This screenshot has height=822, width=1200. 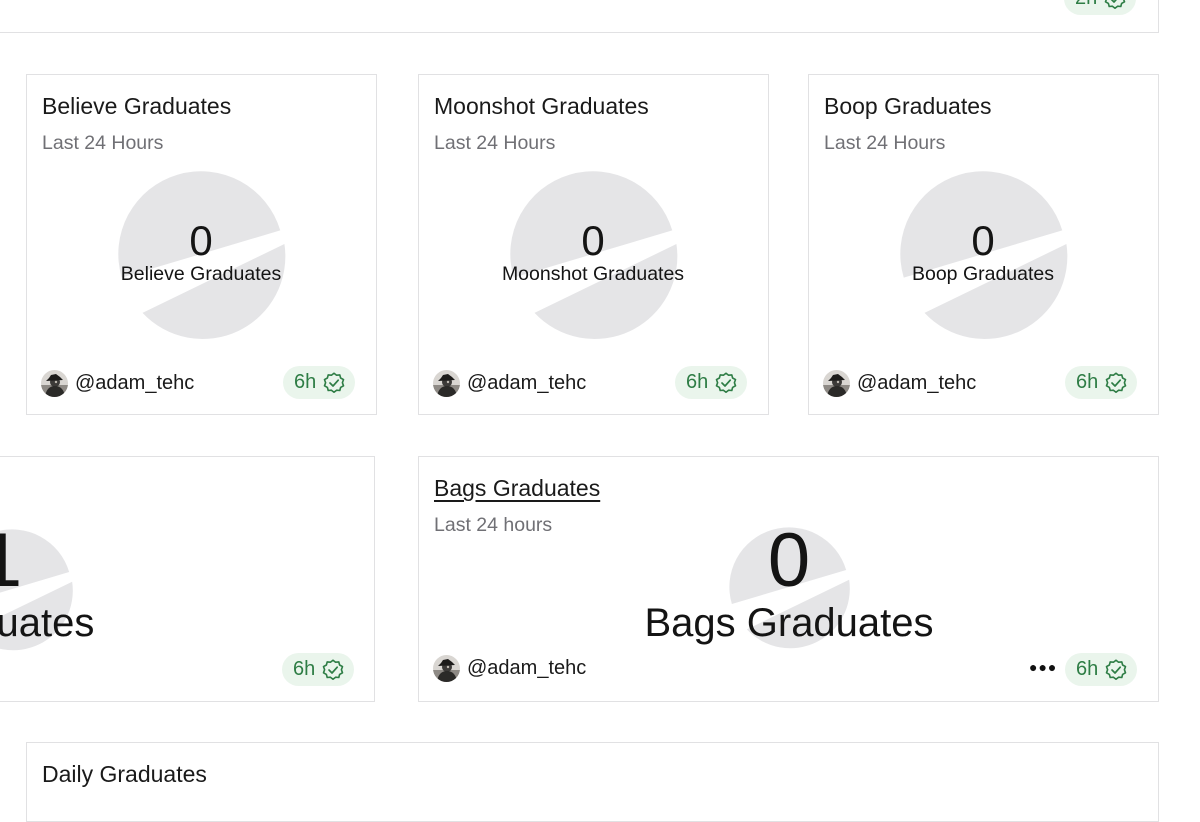 What do you see at coordinates (982, 274) in the screenshot?
I see `metric-label: Boop Graduates` at bounding box center [982, 274].